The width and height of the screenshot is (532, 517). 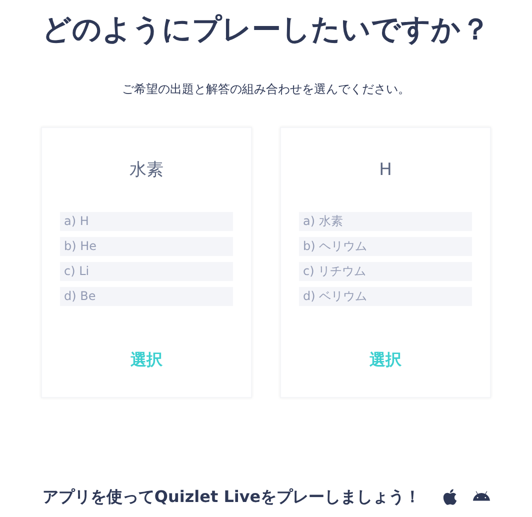 What do you see at coordinates (385, 271) in the screenshot?
I see `answer-choice: c) リチウム` at bounding box center [385, 271].